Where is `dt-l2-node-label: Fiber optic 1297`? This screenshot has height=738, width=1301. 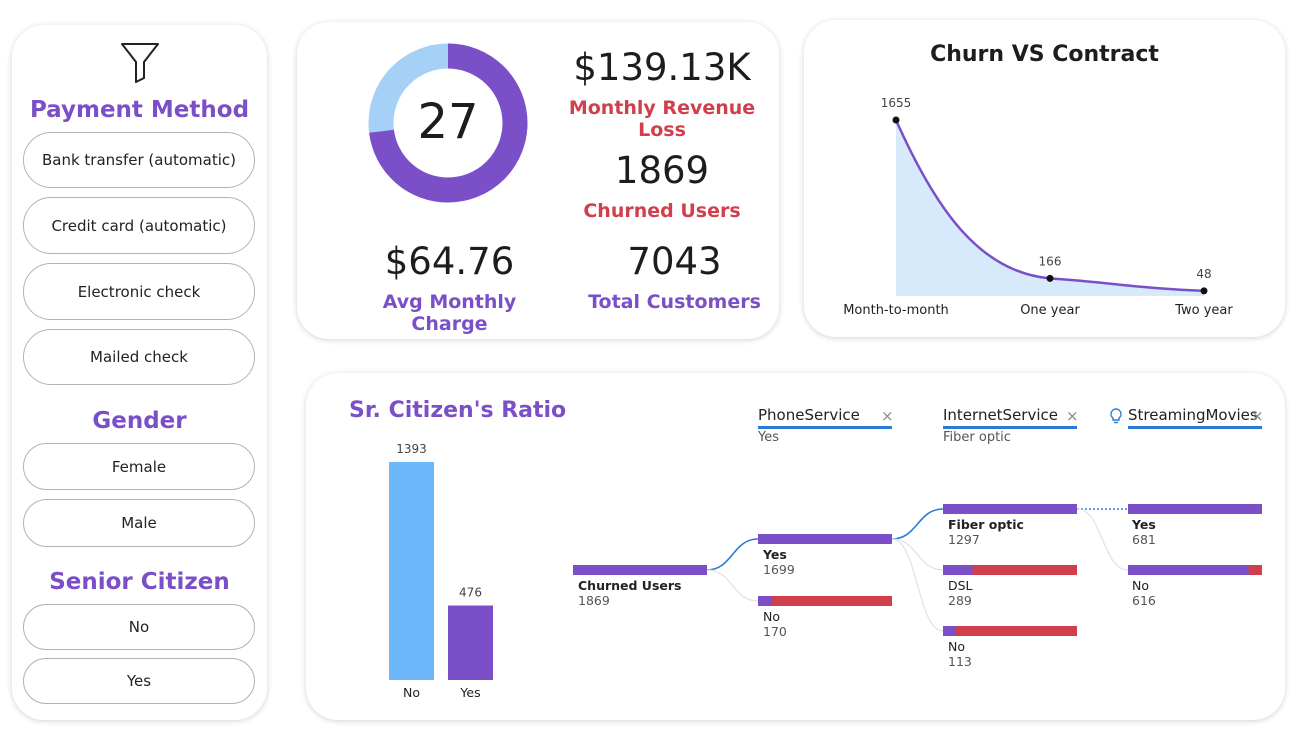
dt-l2-node-label: Fiber optic 1297 is located at coordinates (986, 532).